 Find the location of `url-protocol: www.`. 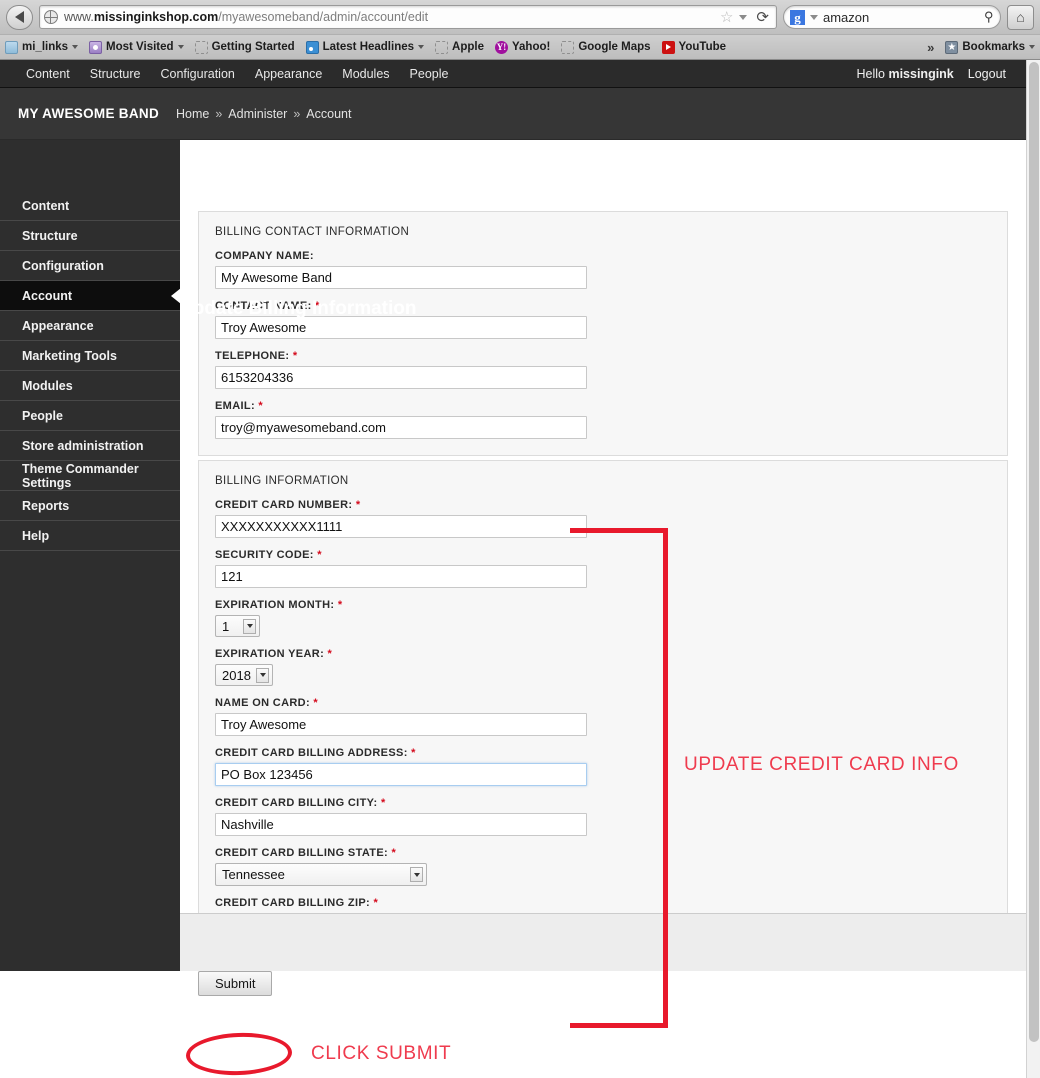

url-protocol: www. is located at coordinates (79, 17).